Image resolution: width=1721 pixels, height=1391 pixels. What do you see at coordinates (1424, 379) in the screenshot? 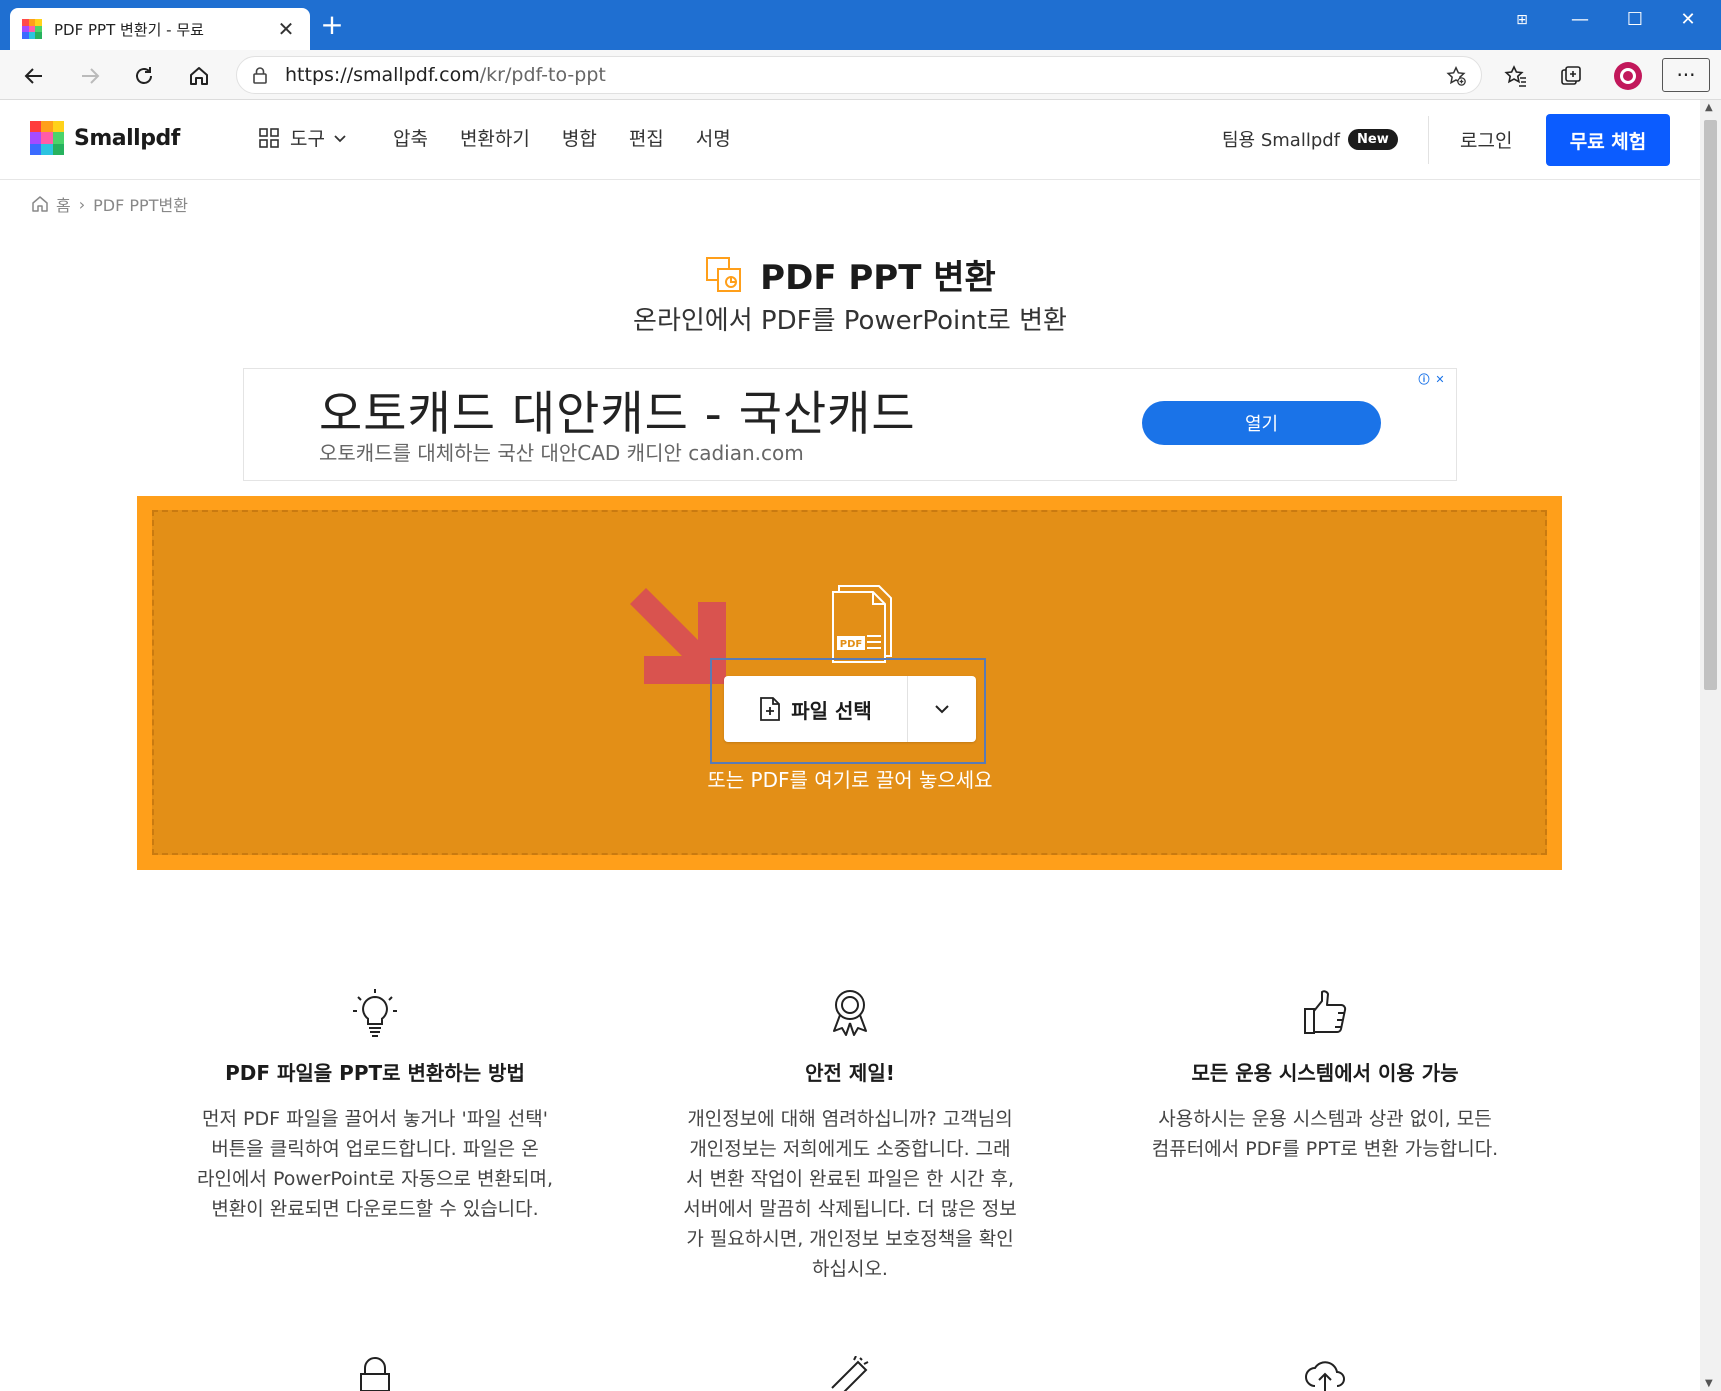
I see `ad-info-icon: ⓘ` at bounding box center [1424, 379].